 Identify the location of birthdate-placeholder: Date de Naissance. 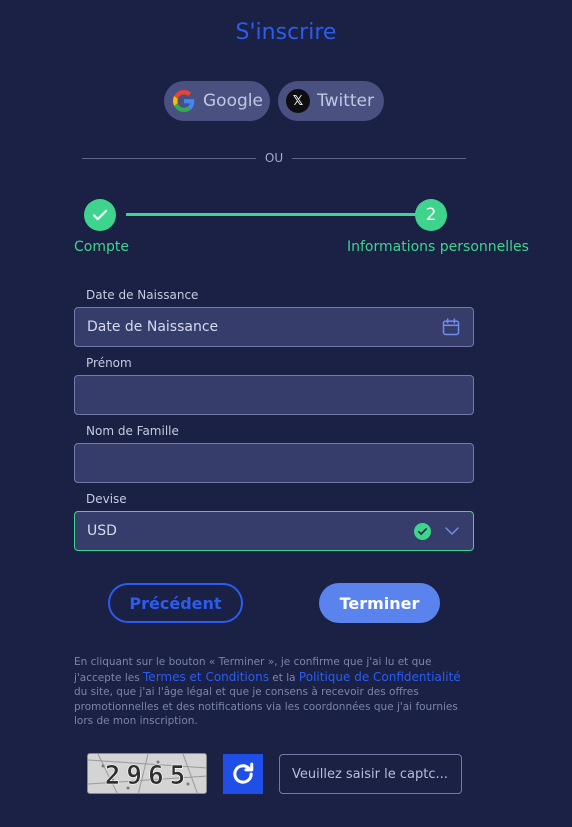
(153, 327).